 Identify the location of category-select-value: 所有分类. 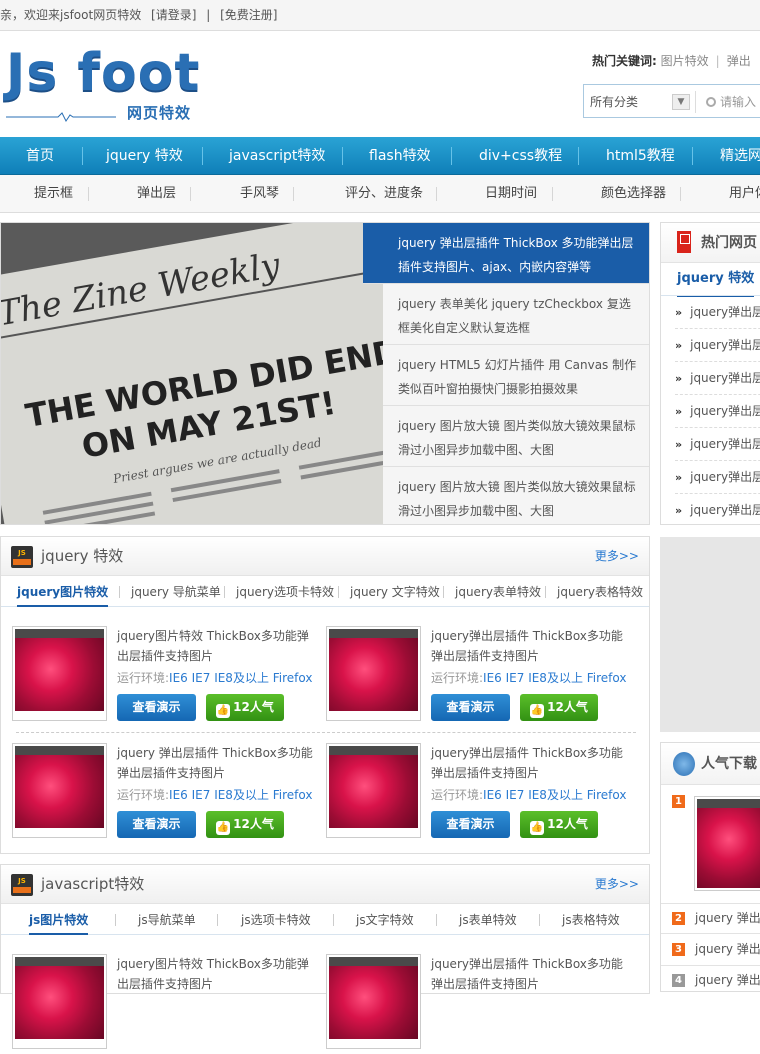
(614, 102).